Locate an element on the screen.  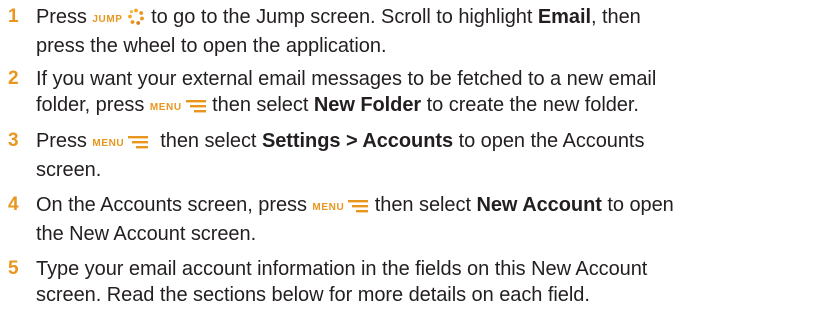
jump-key-label: JUMP is located at coordinates (107, 19).